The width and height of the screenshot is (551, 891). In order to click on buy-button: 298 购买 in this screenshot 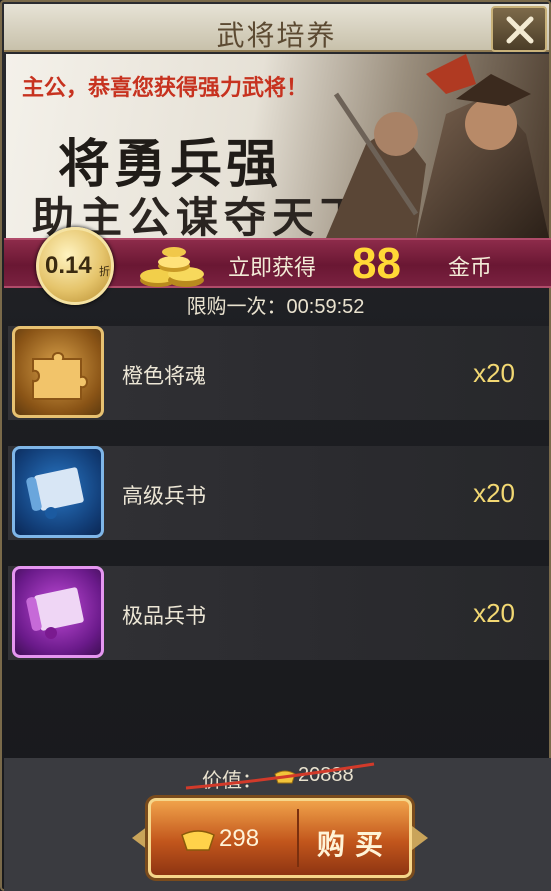, I will do `click(280, 838)`.